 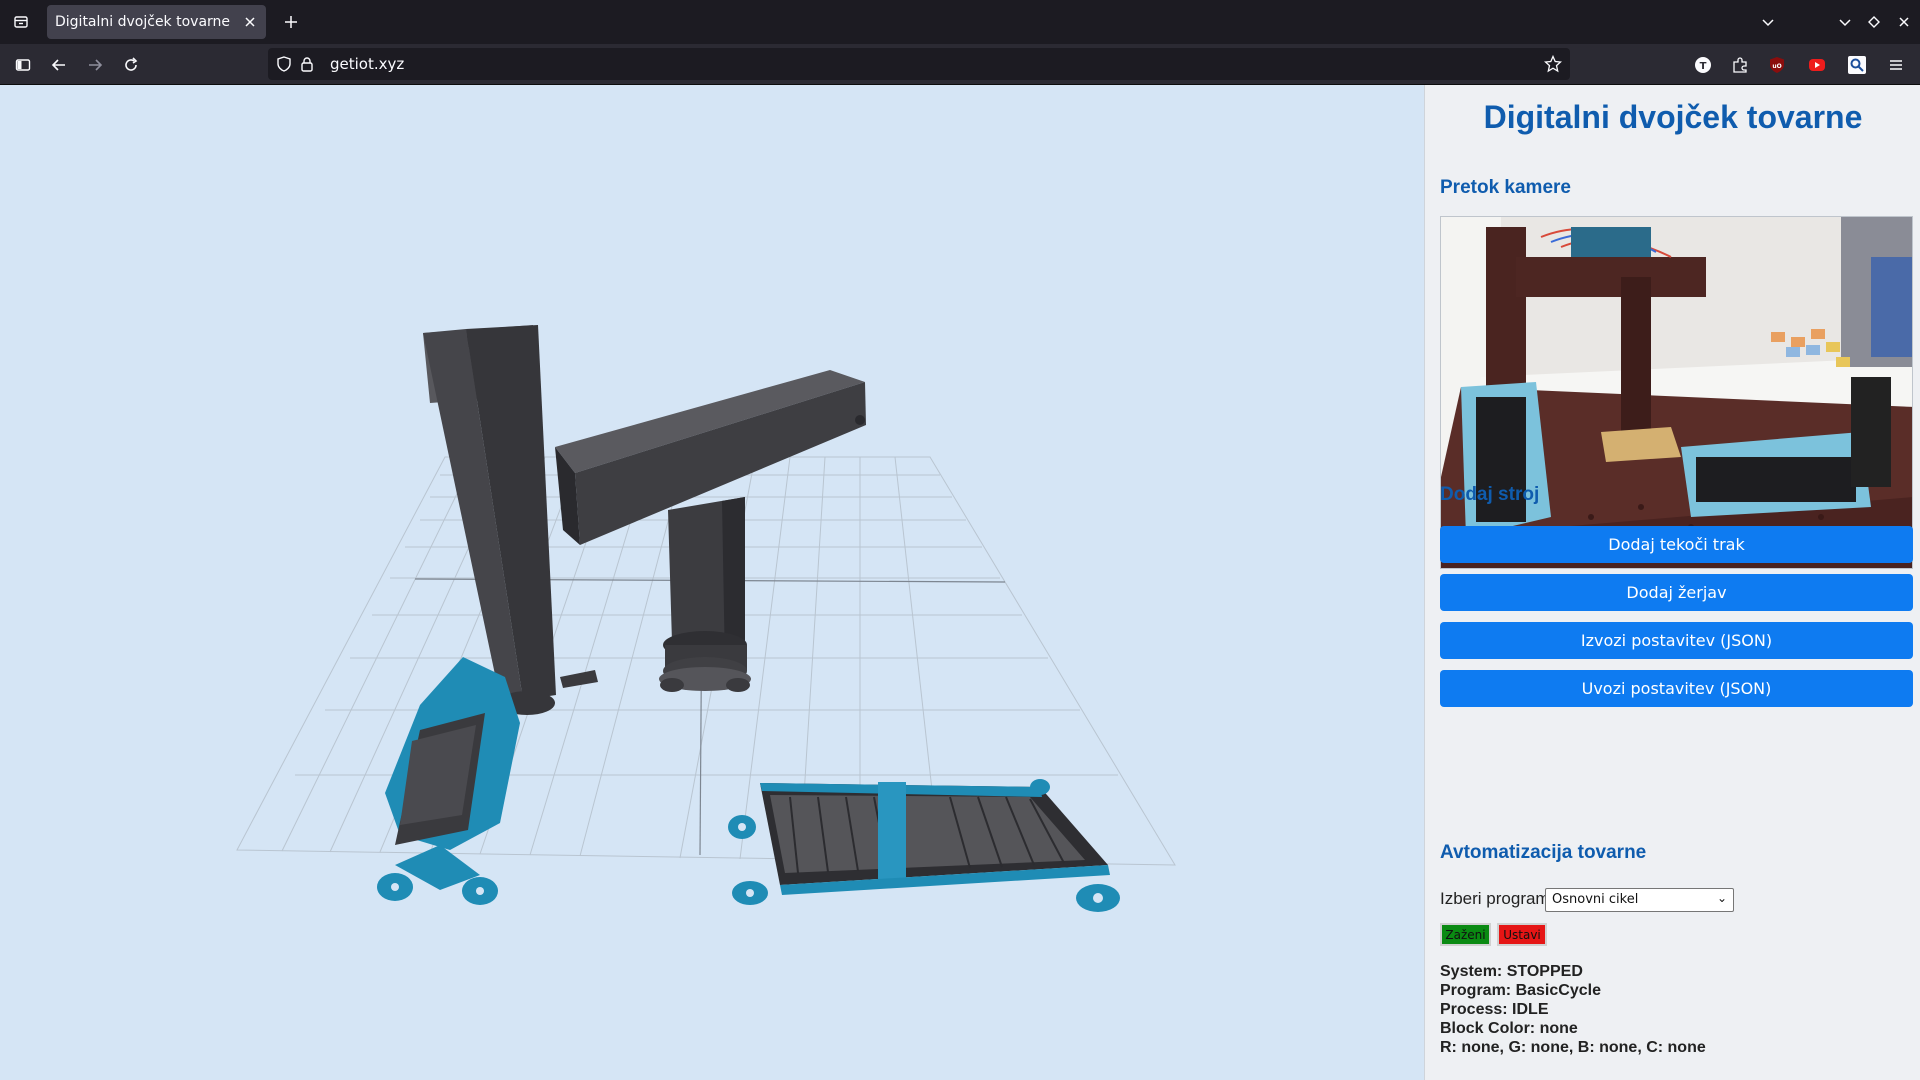 I want to click on tab-title: Digitalni dvojček tovarne, so click(x=143, y=22).